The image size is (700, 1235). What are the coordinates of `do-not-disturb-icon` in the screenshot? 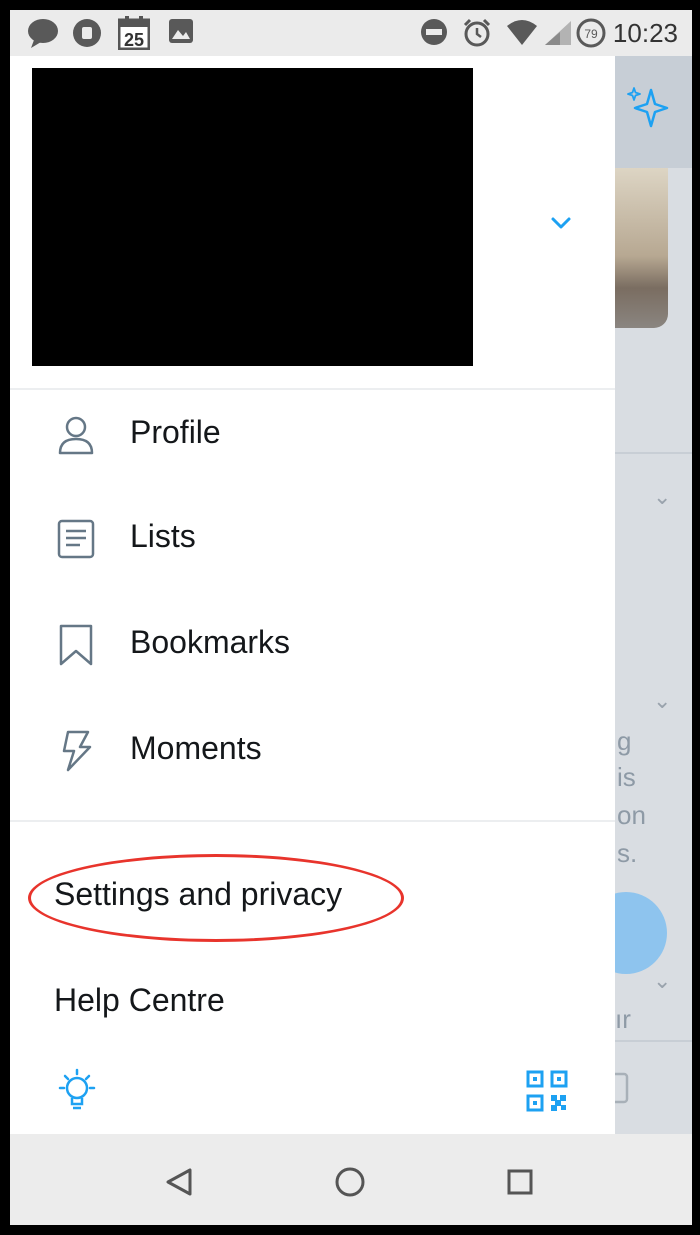 It's located at (434, 32).